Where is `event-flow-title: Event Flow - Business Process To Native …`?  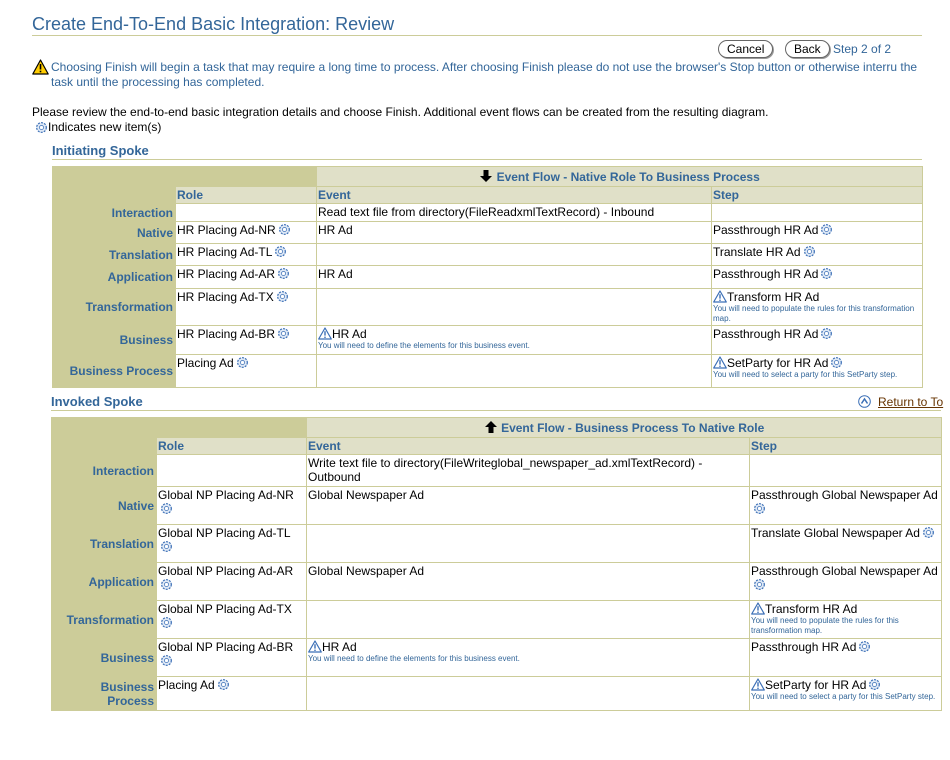 event-flow-title: Event Flow - Business Process To Native … is located at coordinates (633, 428).